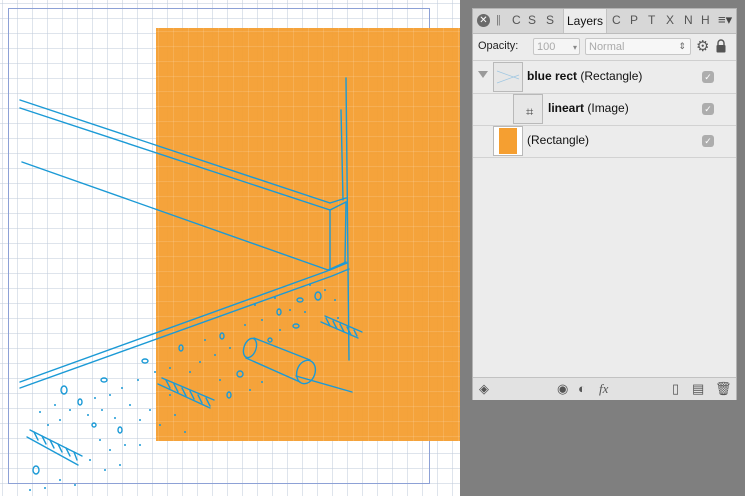 This screenshot has width=745, height=496. Describe the element at coordinates (723, 389) in the screenshot. I see `trash-icon: 🗑` at that location.